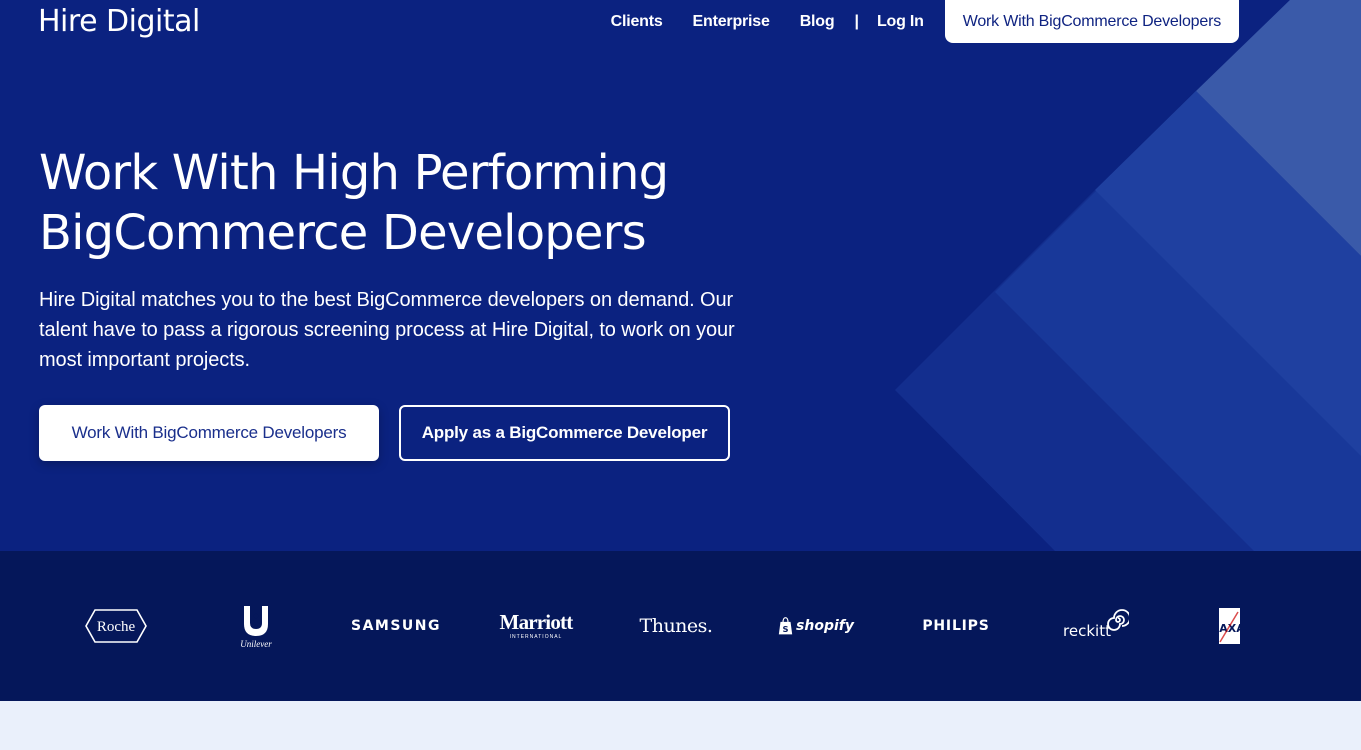 The height and width of the screenshot is (750, 1361). What do you see at coordinates (680, 725) in the screenshot?
I see `lower-section` at bounding box center [680, 725].